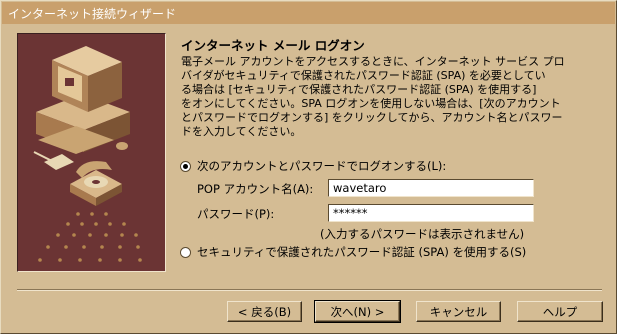 This screenshot has height=334, width=617. What do you see at coordinates (255, 189) in the screenshot?
I see `account-name-label: POP アカウント名(A):` at bounding box center [255, 189].